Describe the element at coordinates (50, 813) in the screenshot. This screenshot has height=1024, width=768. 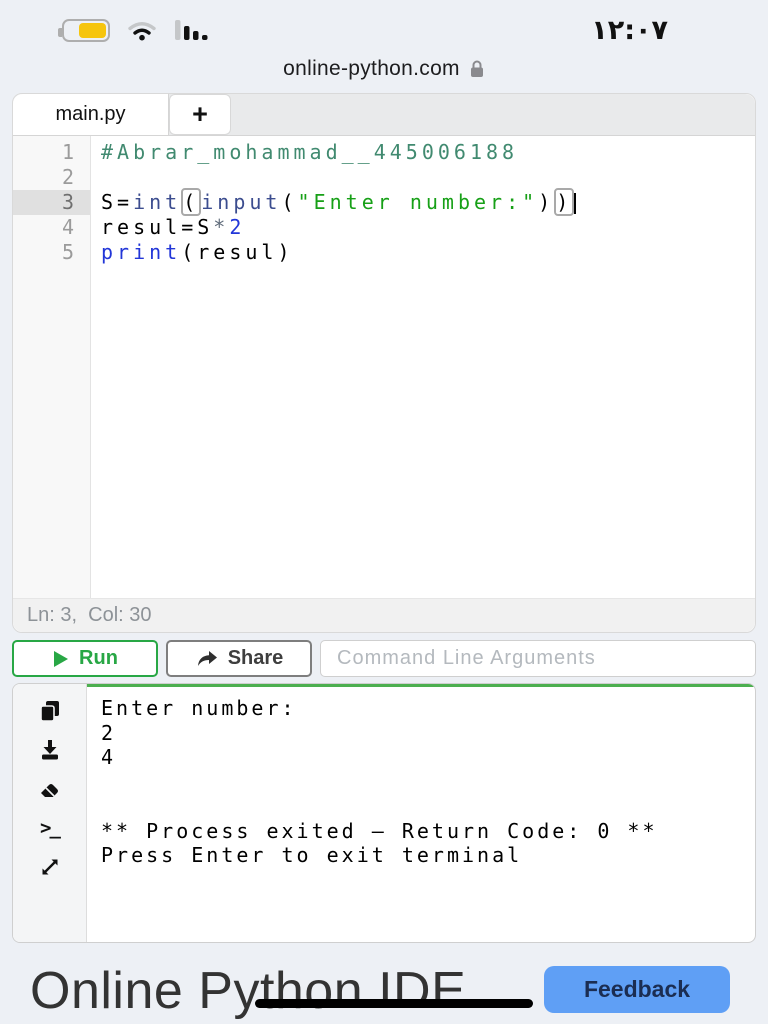
I see `terminal-toolbar: >_` at that location.